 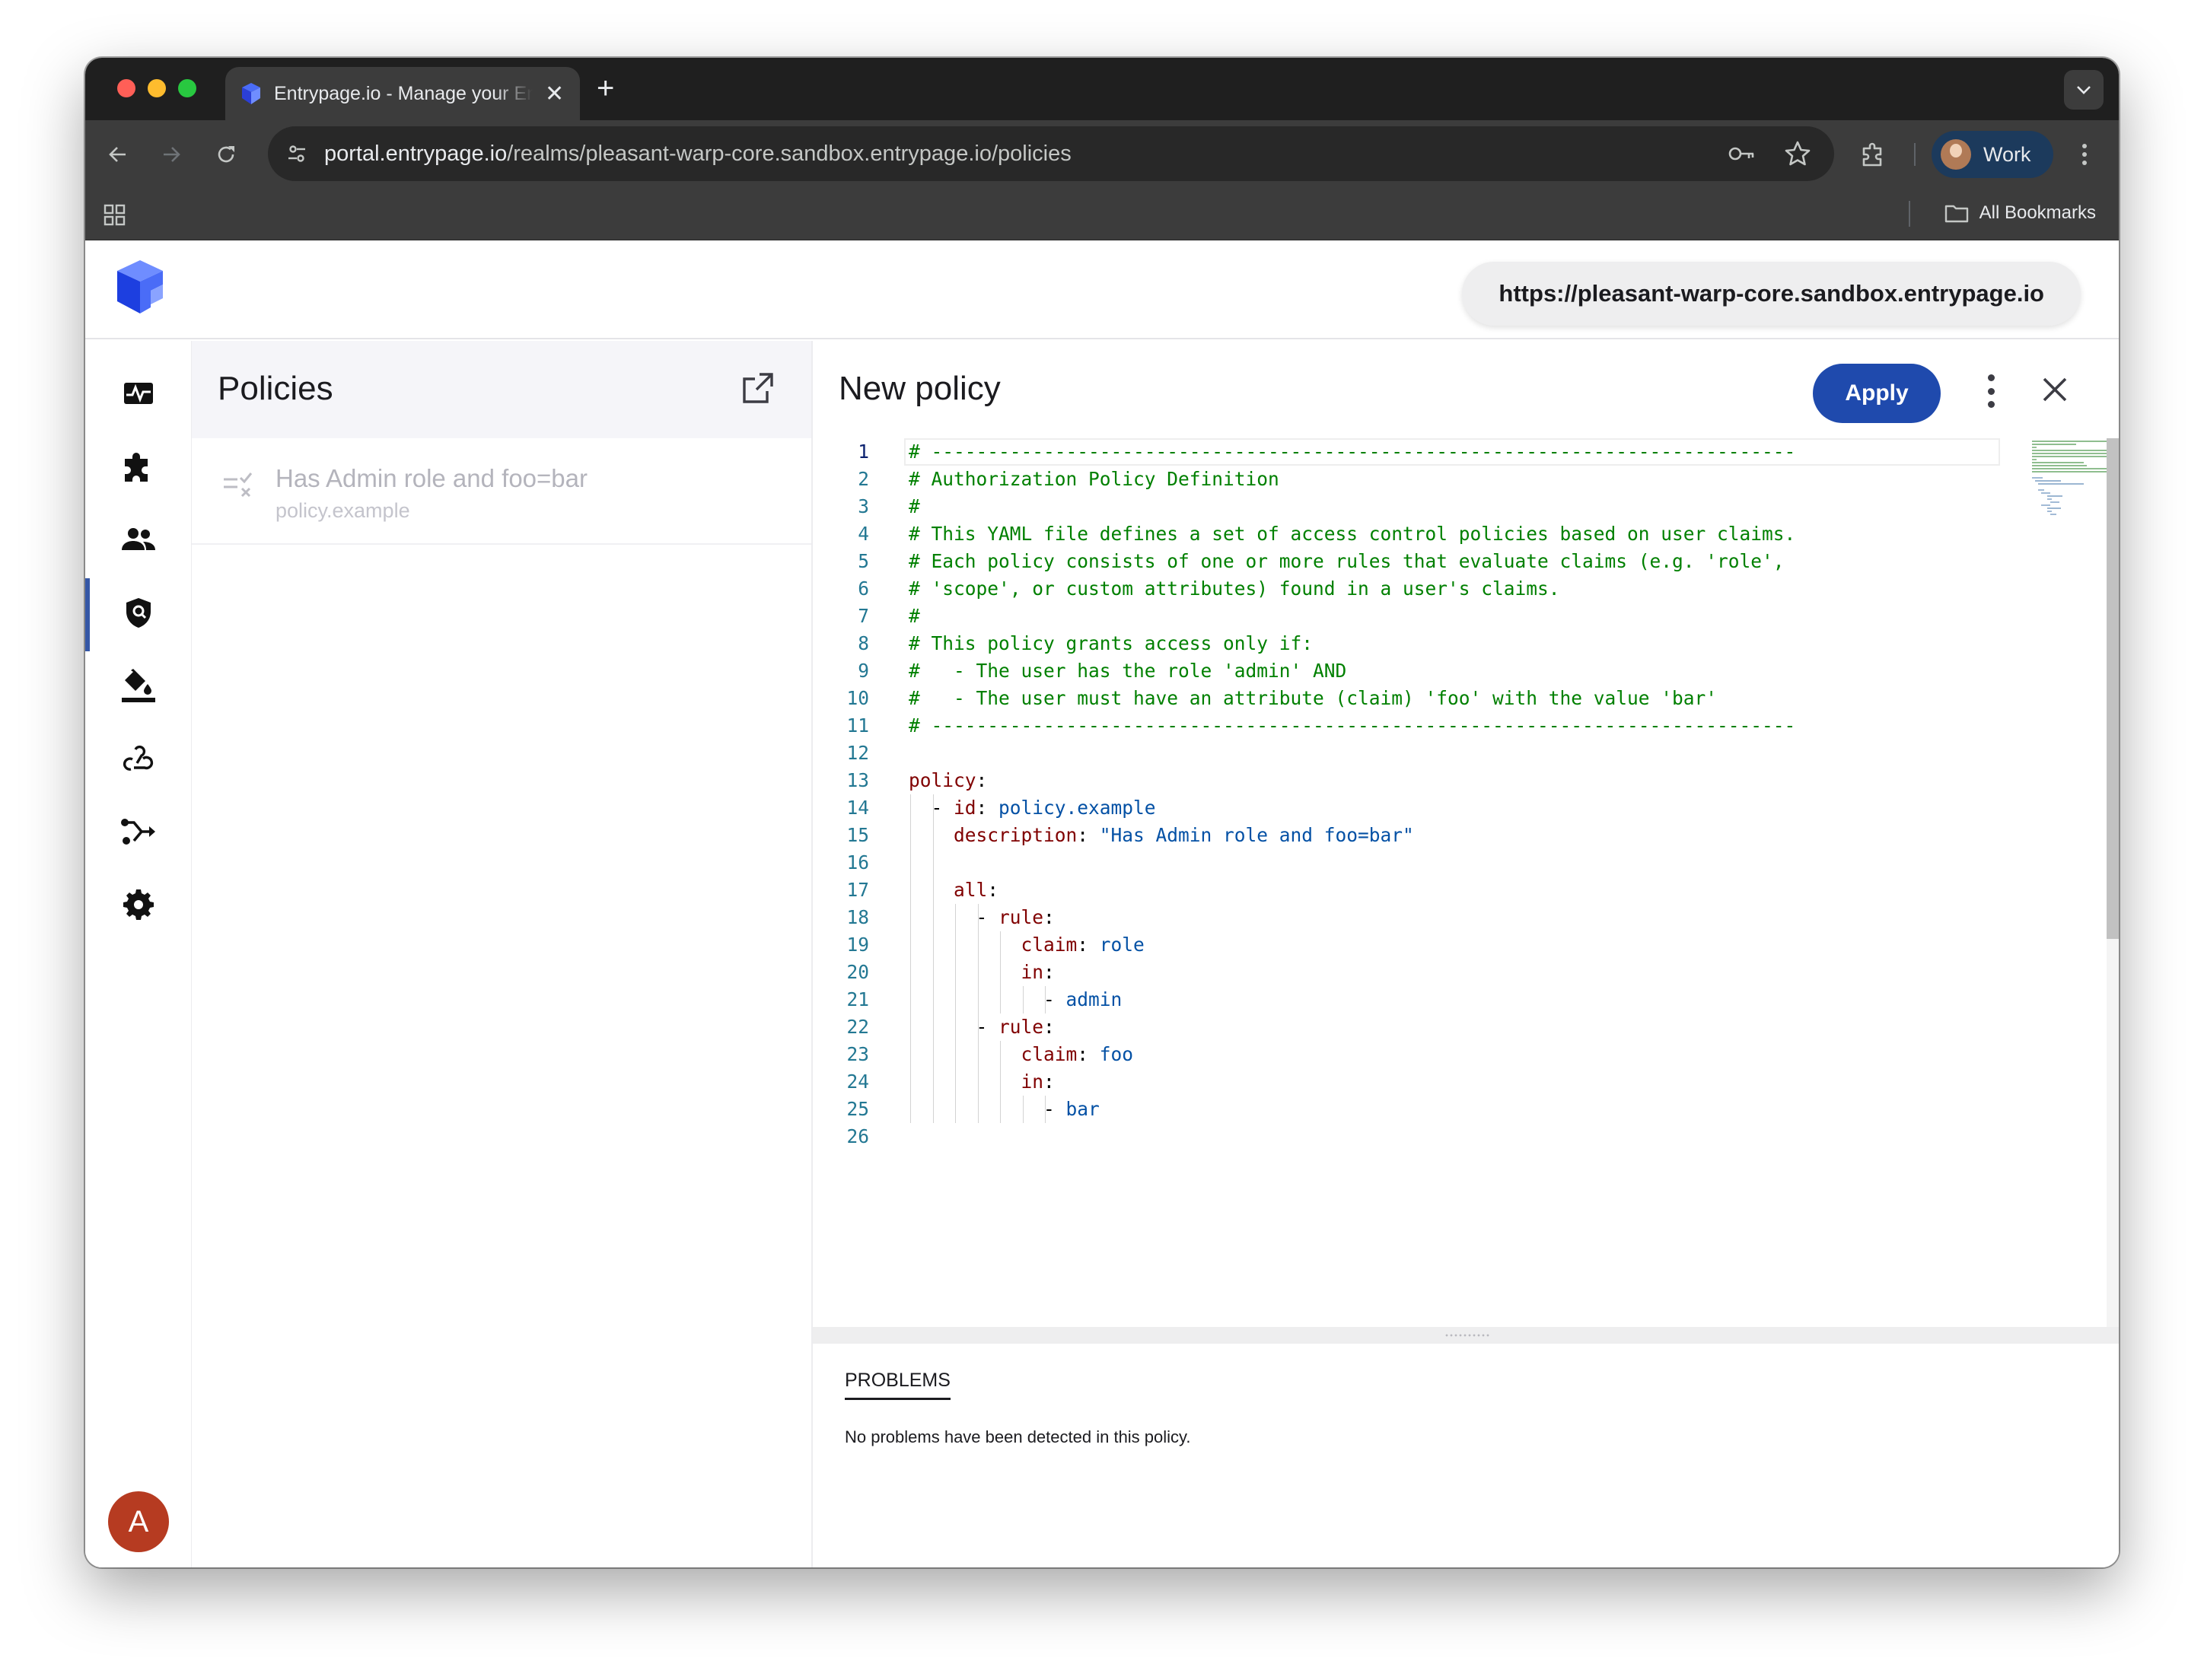 I want to click on code-line: 26, so click(x=1466, y=1136).